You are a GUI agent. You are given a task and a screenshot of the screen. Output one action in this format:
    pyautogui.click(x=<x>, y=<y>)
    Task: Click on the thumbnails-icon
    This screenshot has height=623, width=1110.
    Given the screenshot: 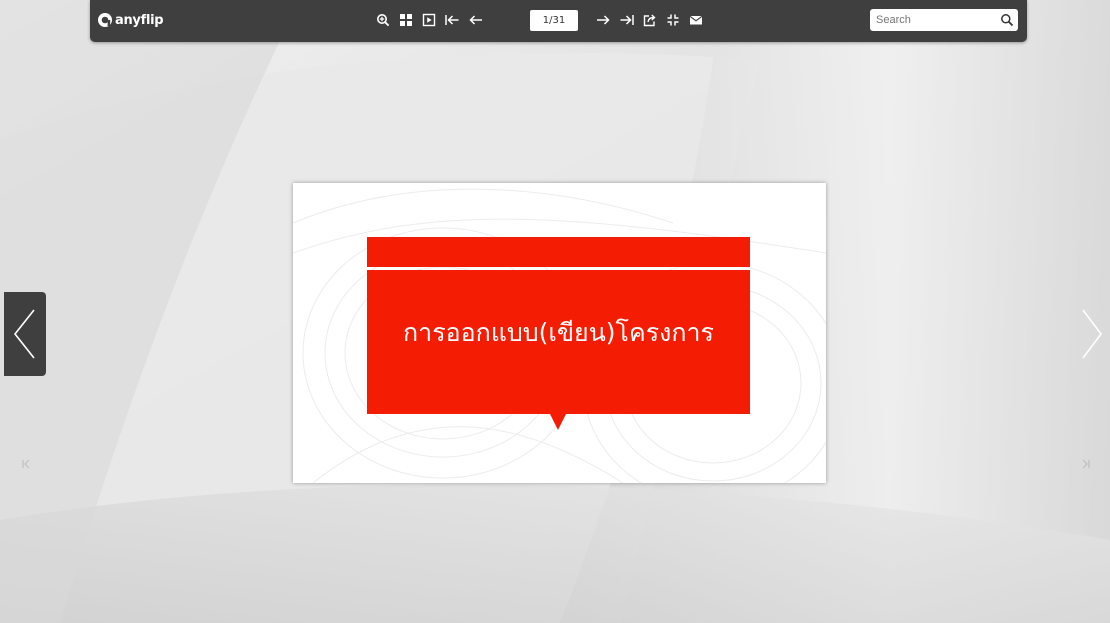 What is the action you would take?
    pyautogui.click(x=406, y=20)
    